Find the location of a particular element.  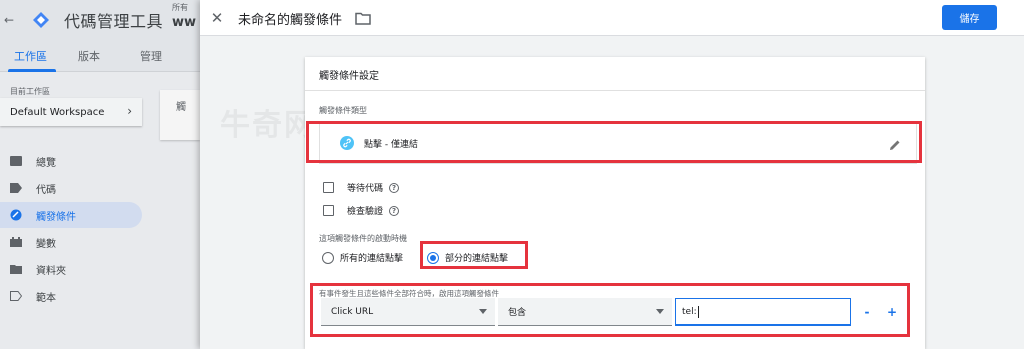

pencil-icon is located at coordinates (895, 144).